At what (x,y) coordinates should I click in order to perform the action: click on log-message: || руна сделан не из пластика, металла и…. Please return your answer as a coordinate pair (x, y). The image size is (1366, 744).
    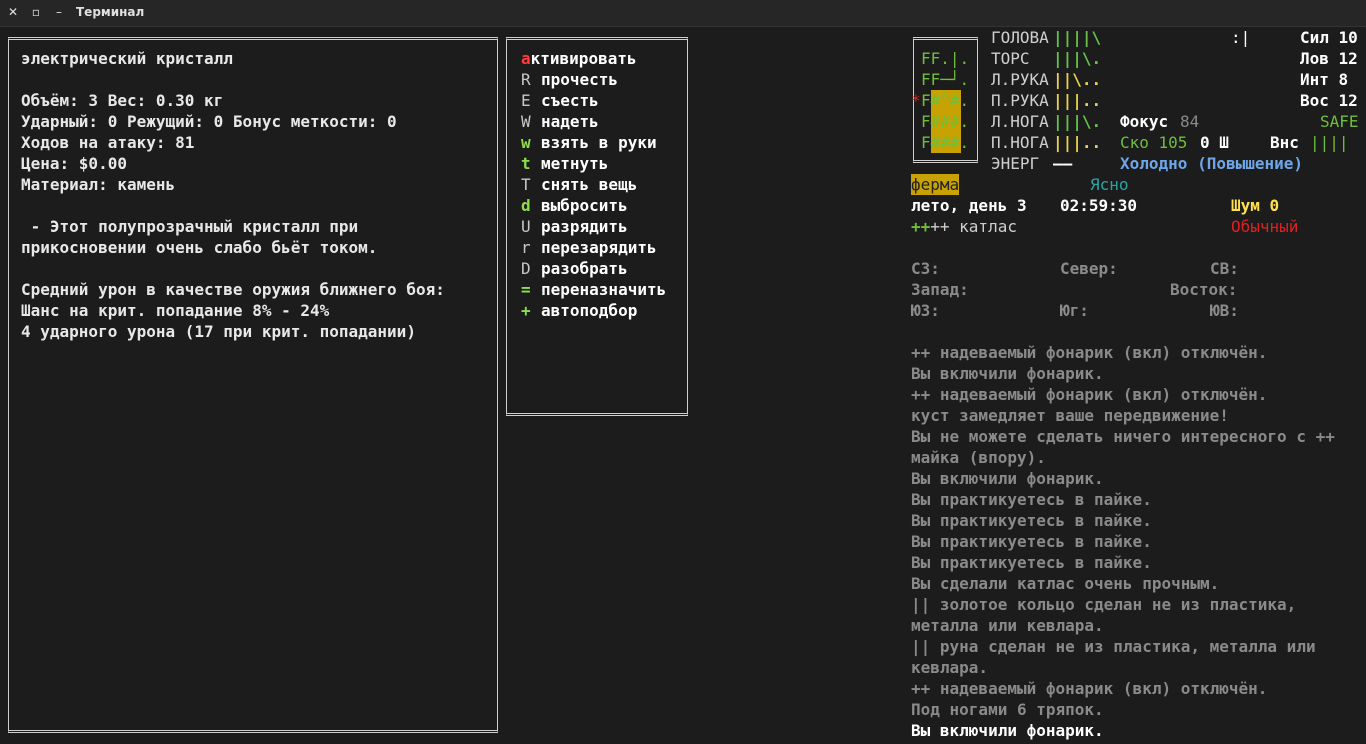
    Looking at the image, I should click on (1113, 646).